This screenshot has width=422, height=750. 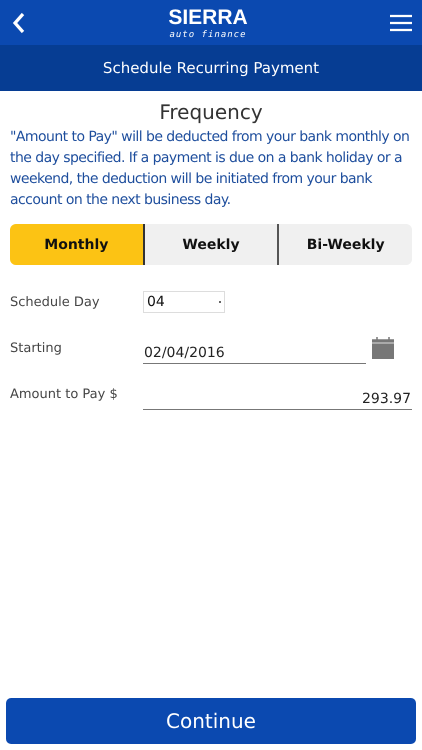 What do you see at coordinates (383, 348) in the screenshot?
I see `calendar-icon` at bounding box center [383, 348].